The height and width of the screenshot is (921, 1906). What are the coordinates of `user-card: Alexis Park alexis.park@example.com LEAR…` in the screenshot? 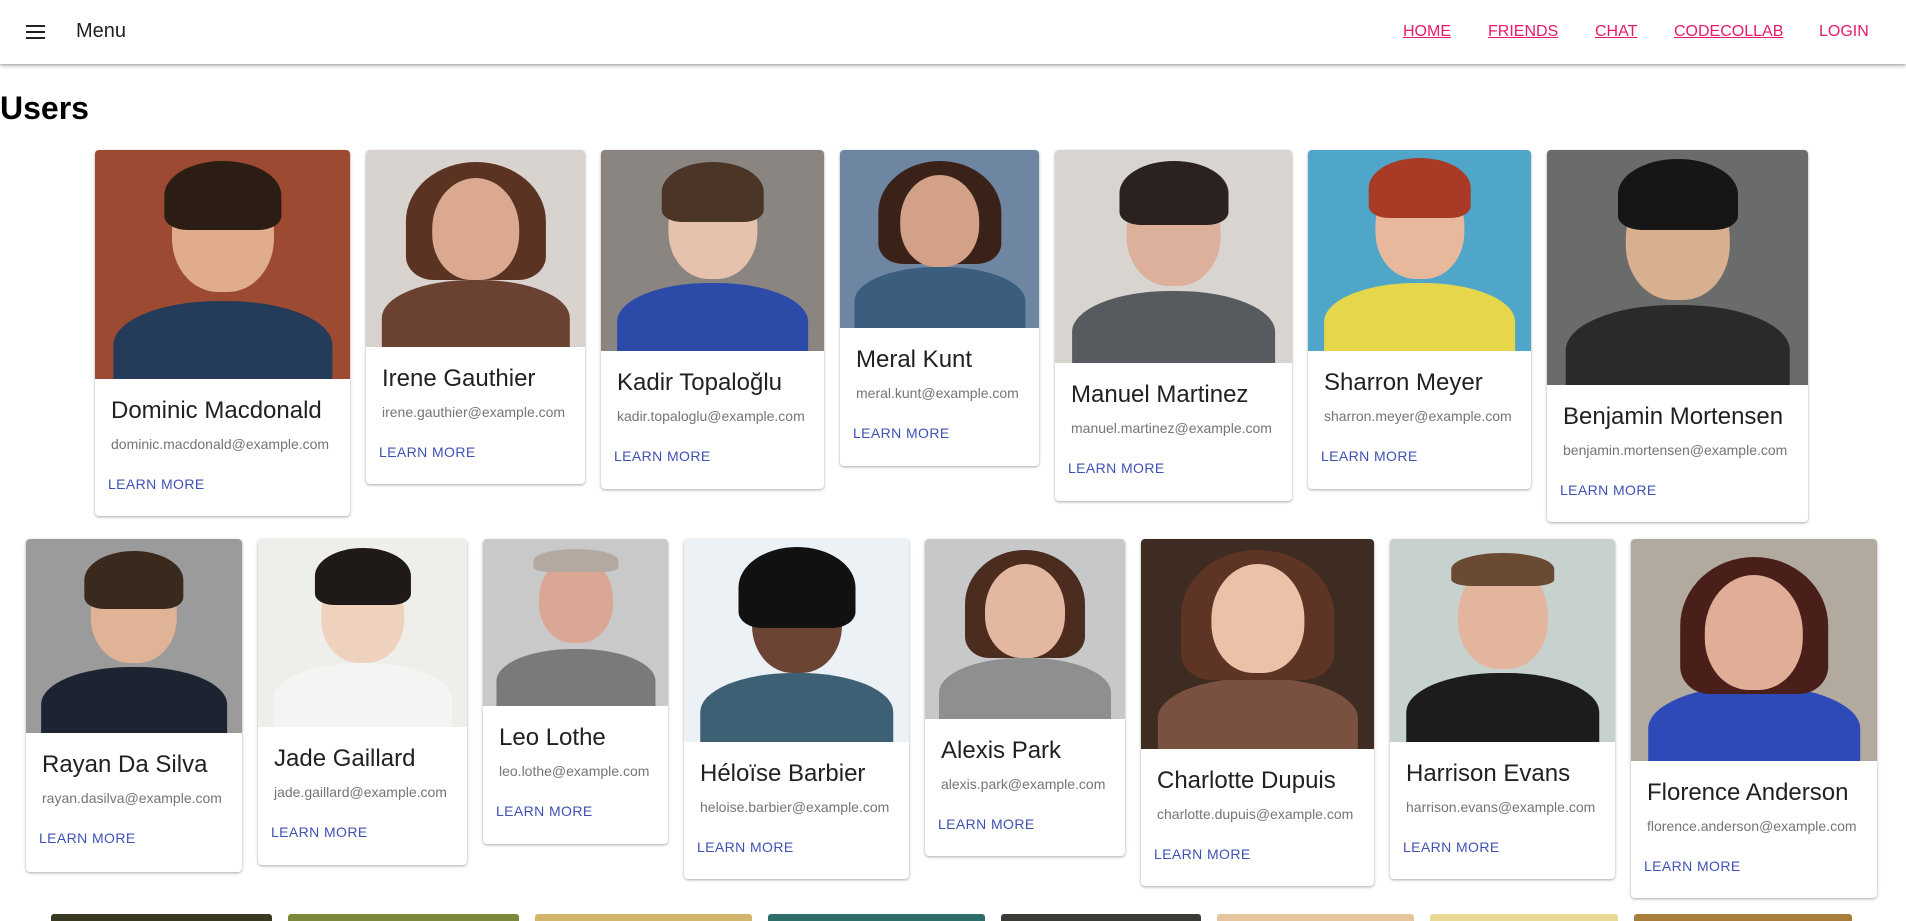 It's located at (1025, 697).